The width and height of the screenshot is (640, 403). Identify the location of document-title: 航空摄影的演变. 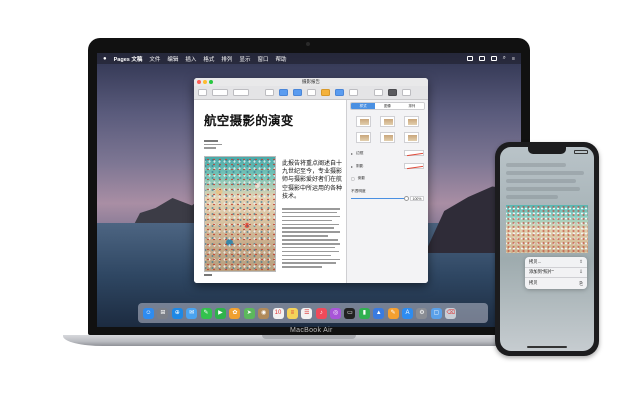
(249, 119).